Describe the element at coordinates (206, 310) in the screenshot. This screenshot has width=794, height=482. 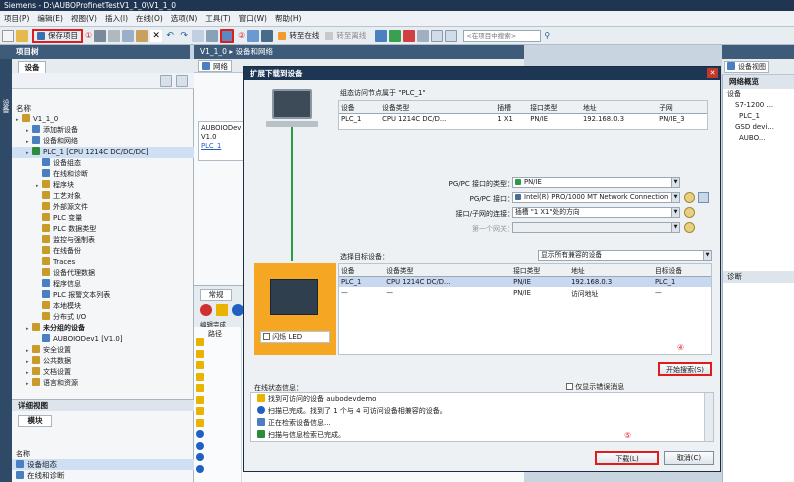
I see `error-filter-icon` at that location.